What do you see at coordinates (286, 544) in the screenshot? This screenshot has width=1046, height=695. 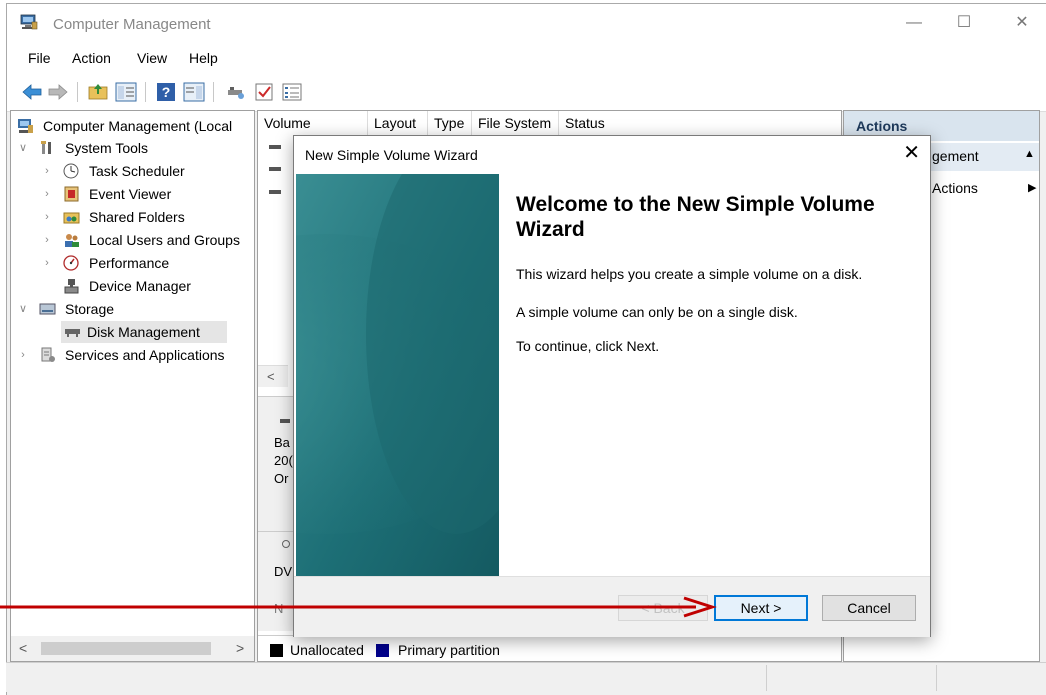 I see `dvd-icon` at bounding box center [286, 544].